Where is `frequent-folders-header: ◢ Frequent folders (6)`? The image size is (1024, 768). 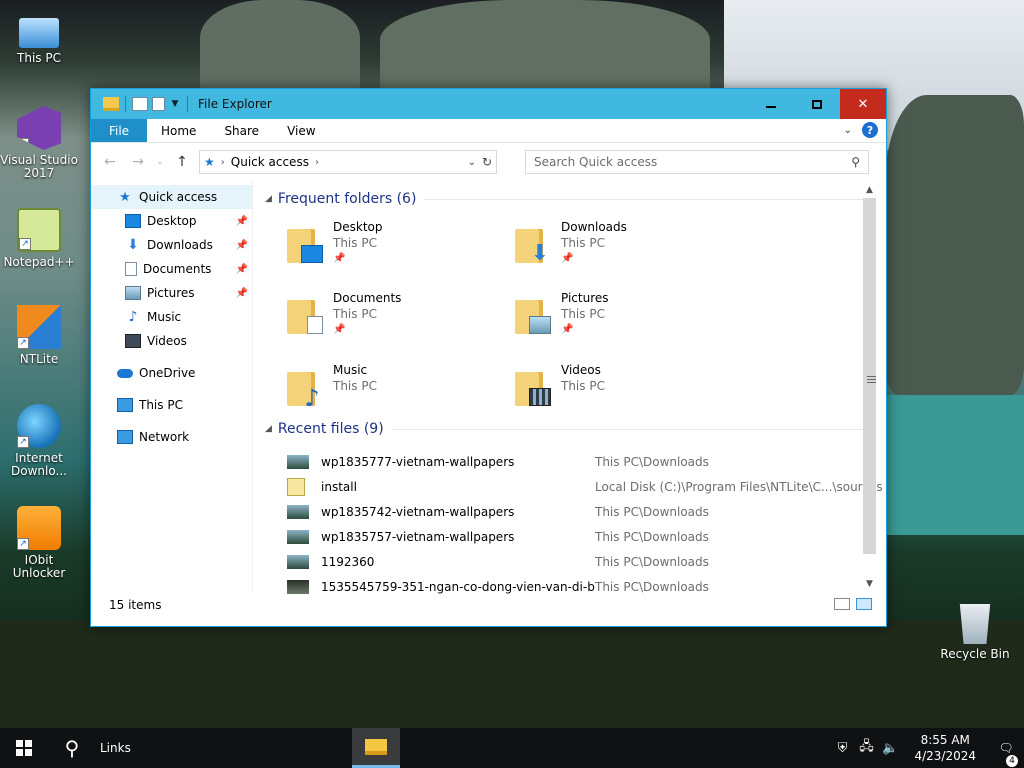
frequent-folders-header: ◢ Frequent folders (6) is located at coordinates (575, 199).